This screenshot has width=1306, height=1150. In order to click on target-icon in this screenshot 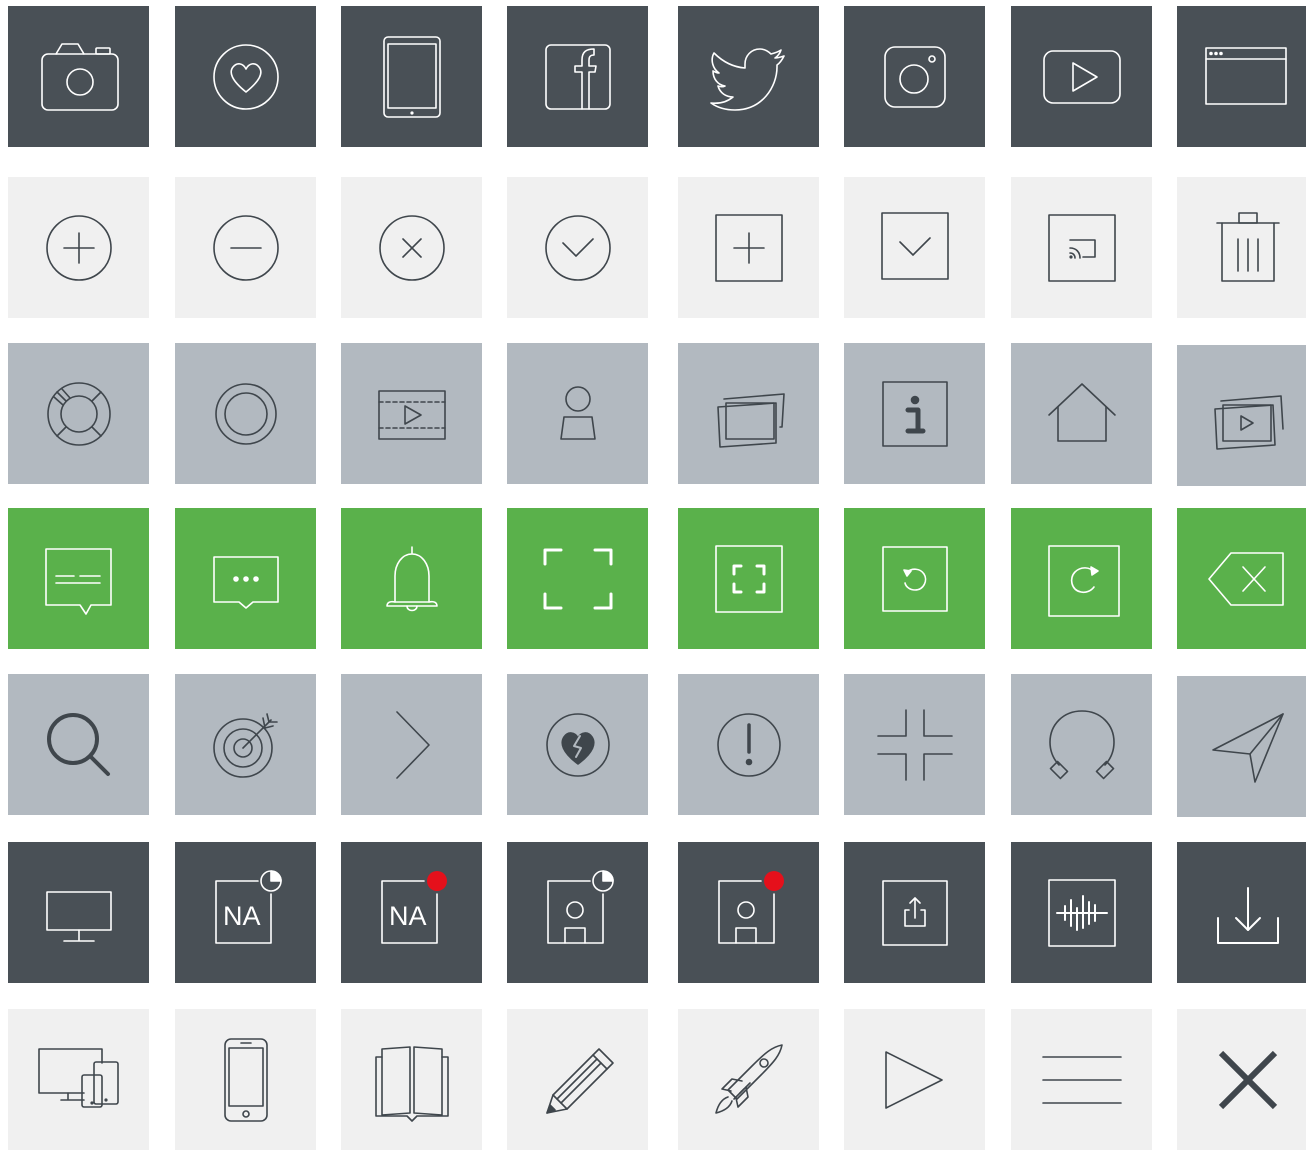, I will do `click(245, 744)`.